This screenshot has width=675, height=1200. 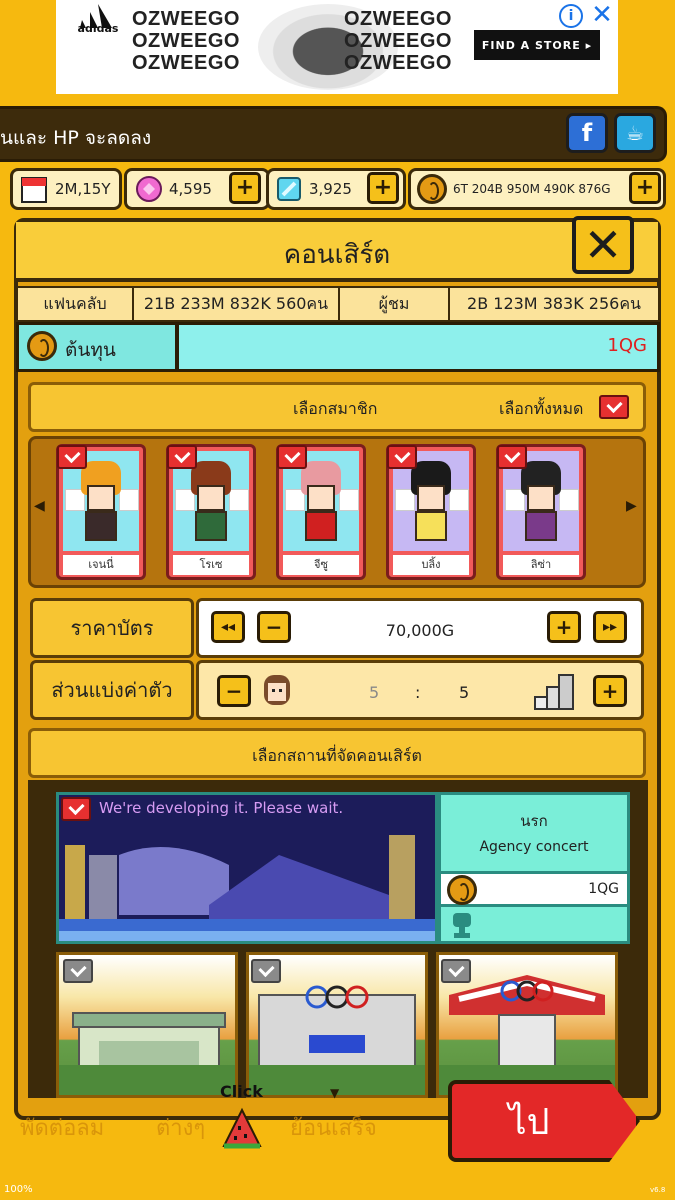 I want to click on member-name: จีซู, so click(x=321, y=565).